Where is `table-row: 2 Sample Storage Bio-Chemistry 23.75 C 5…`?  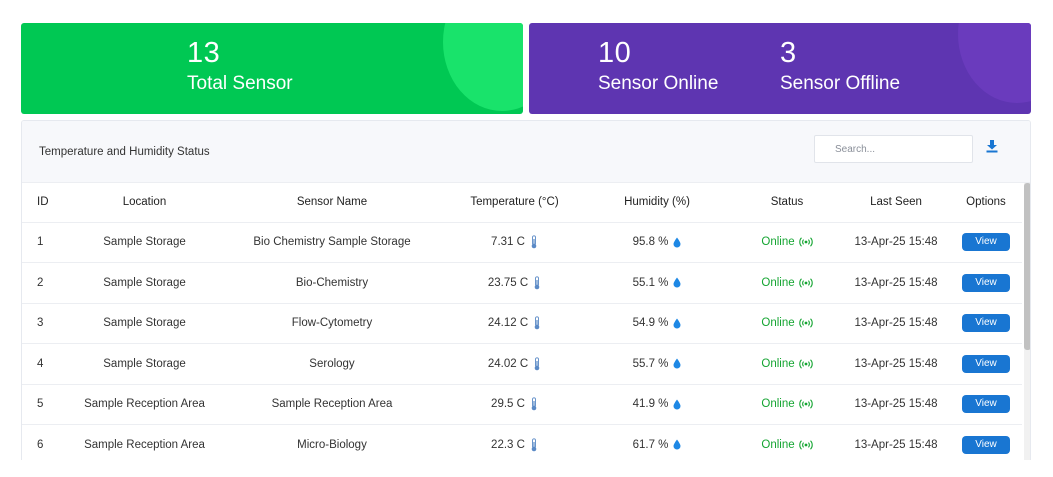 table-row: 2 Sample Storage Bio-Chemistry 23.75 C 5… is located at coordinates (522, 283).